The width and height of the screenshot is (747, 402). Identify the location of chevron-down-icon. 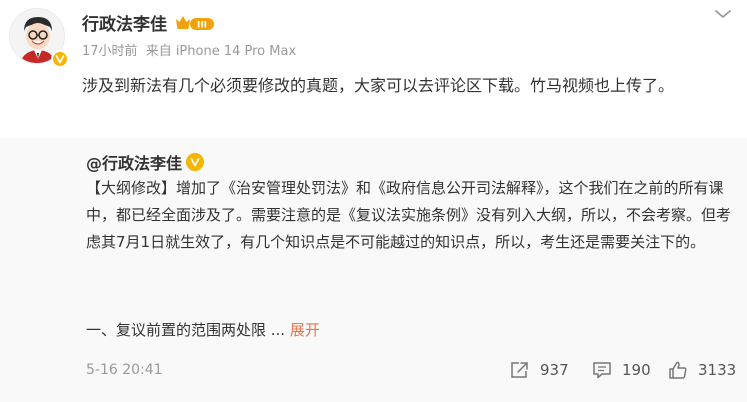
(723, 14).